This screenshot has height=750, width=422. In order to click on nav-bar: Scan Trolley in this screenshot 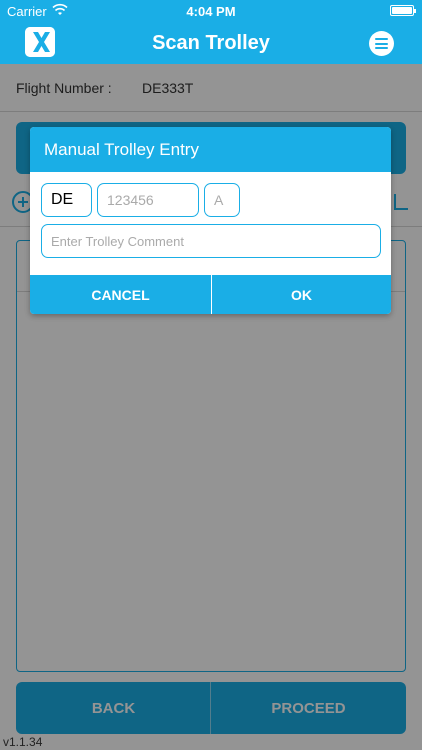, I will do `click(211, 43)`.